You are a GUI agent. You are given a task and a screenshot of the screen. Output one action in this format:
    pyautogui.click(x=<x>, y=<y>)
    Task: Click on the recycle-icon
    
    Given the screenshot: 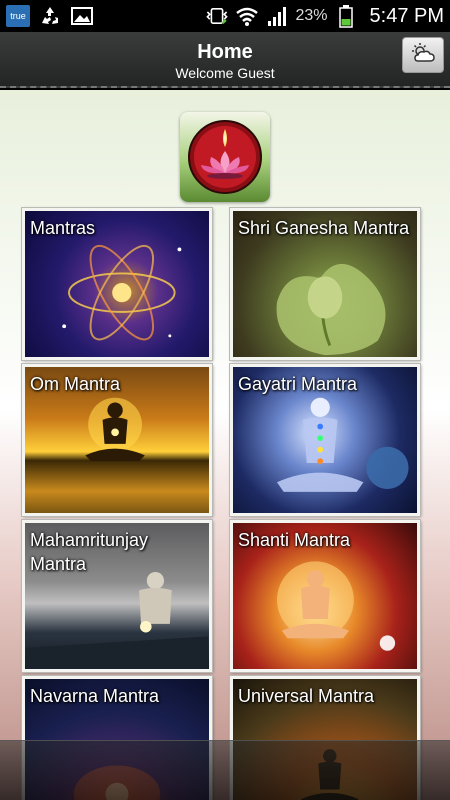 What is the action you would take?
    pyautogui.click(x=50, y=16)
    